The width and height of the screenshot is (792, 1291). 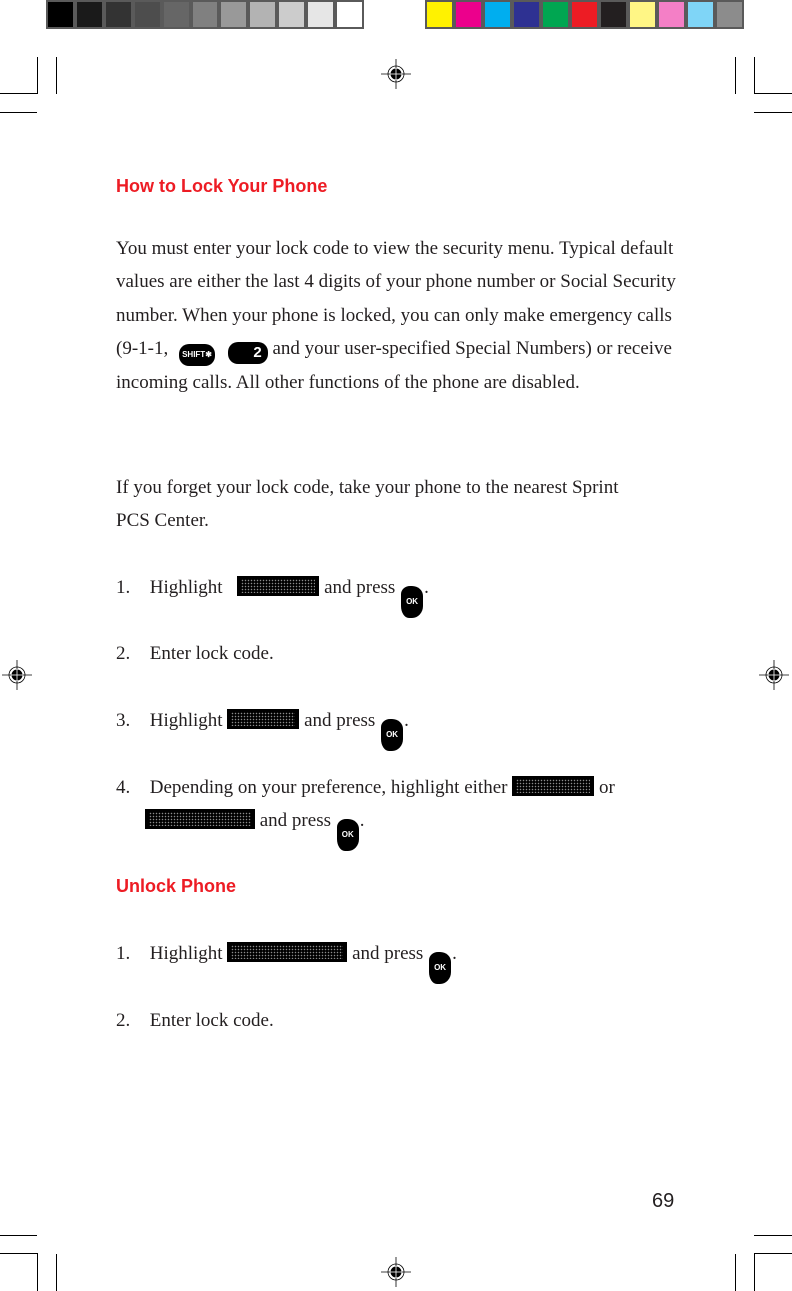 I want to click on step-number: 4., so click(x=123, y=787).